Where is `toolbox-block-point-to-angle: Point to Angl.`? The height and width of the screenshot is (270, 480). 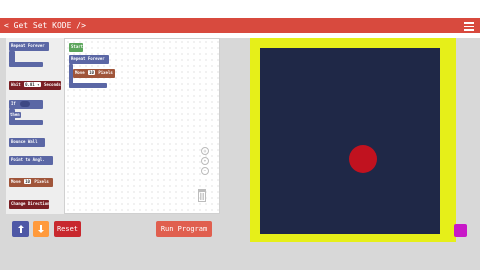 toolbox-block-point-to-angle: Point to Angl. is located at coordinates (31, 160).